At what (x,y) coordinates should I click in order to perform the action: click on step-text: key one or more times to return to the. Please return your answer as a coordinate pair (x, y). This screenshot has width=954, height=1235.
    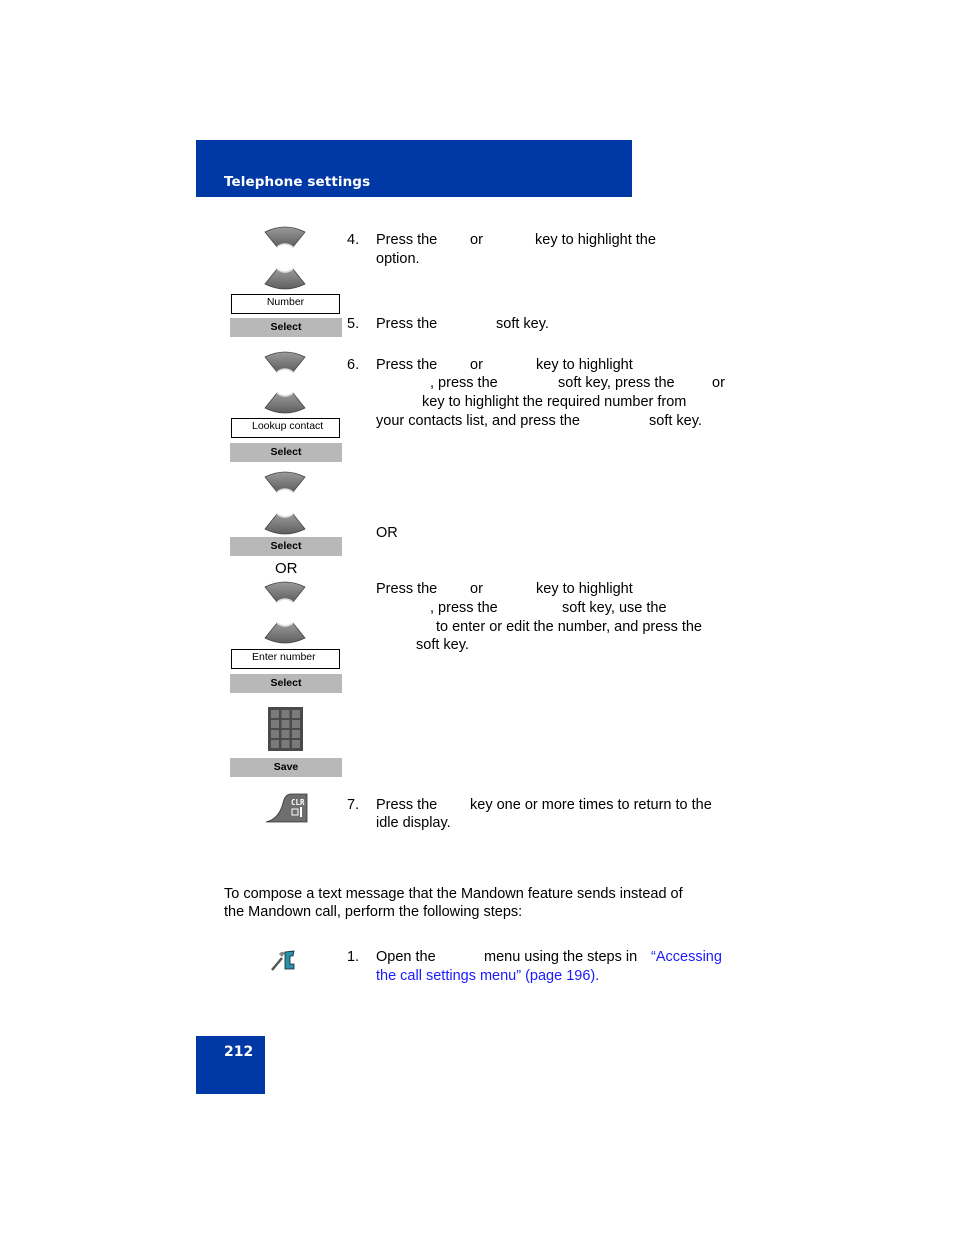
    Looking at the image, I should click on (591, 805).